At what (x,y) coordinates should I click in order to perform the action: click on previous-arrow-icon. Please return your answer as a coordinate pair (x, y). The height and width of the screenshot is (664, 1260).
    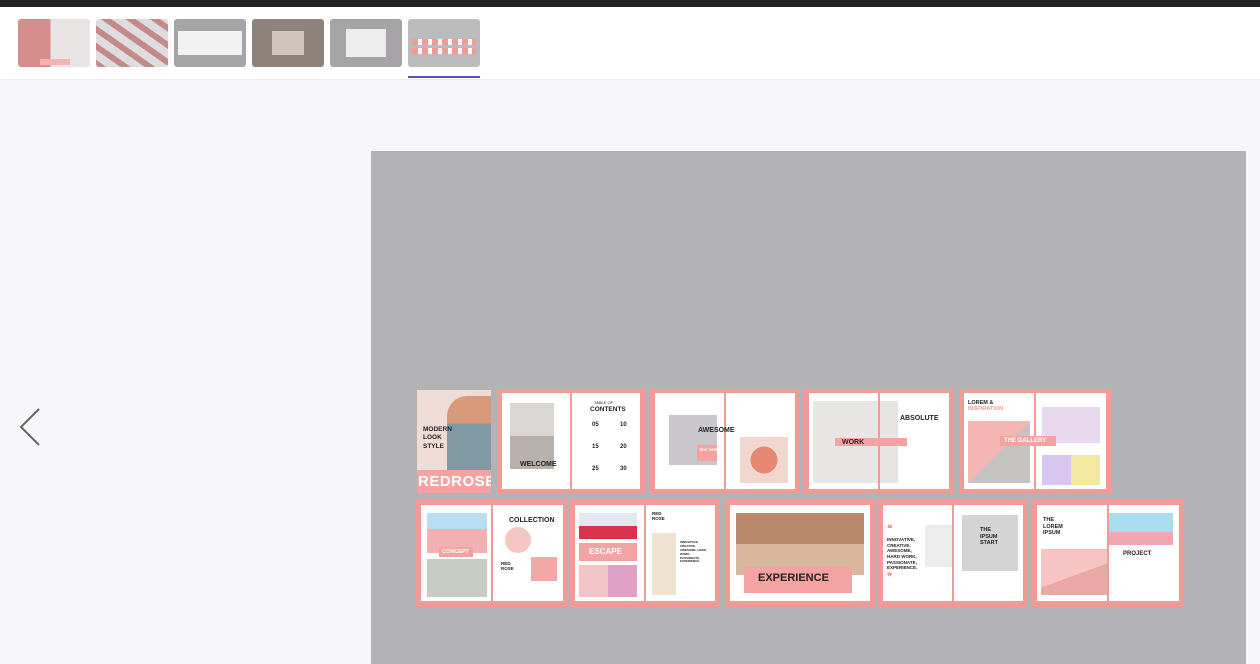
    Looking at the image, I should click on (30, 427).